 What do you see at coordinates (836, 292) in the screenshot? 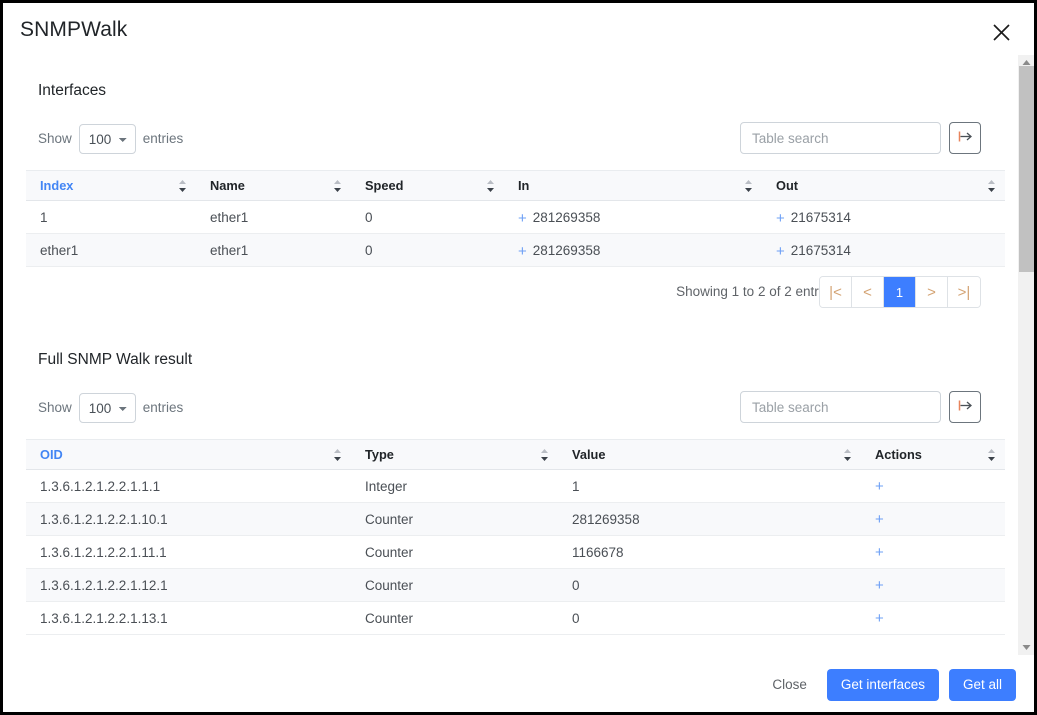
I see `pagination-first-button: |<` at bounding box center [836, 292].